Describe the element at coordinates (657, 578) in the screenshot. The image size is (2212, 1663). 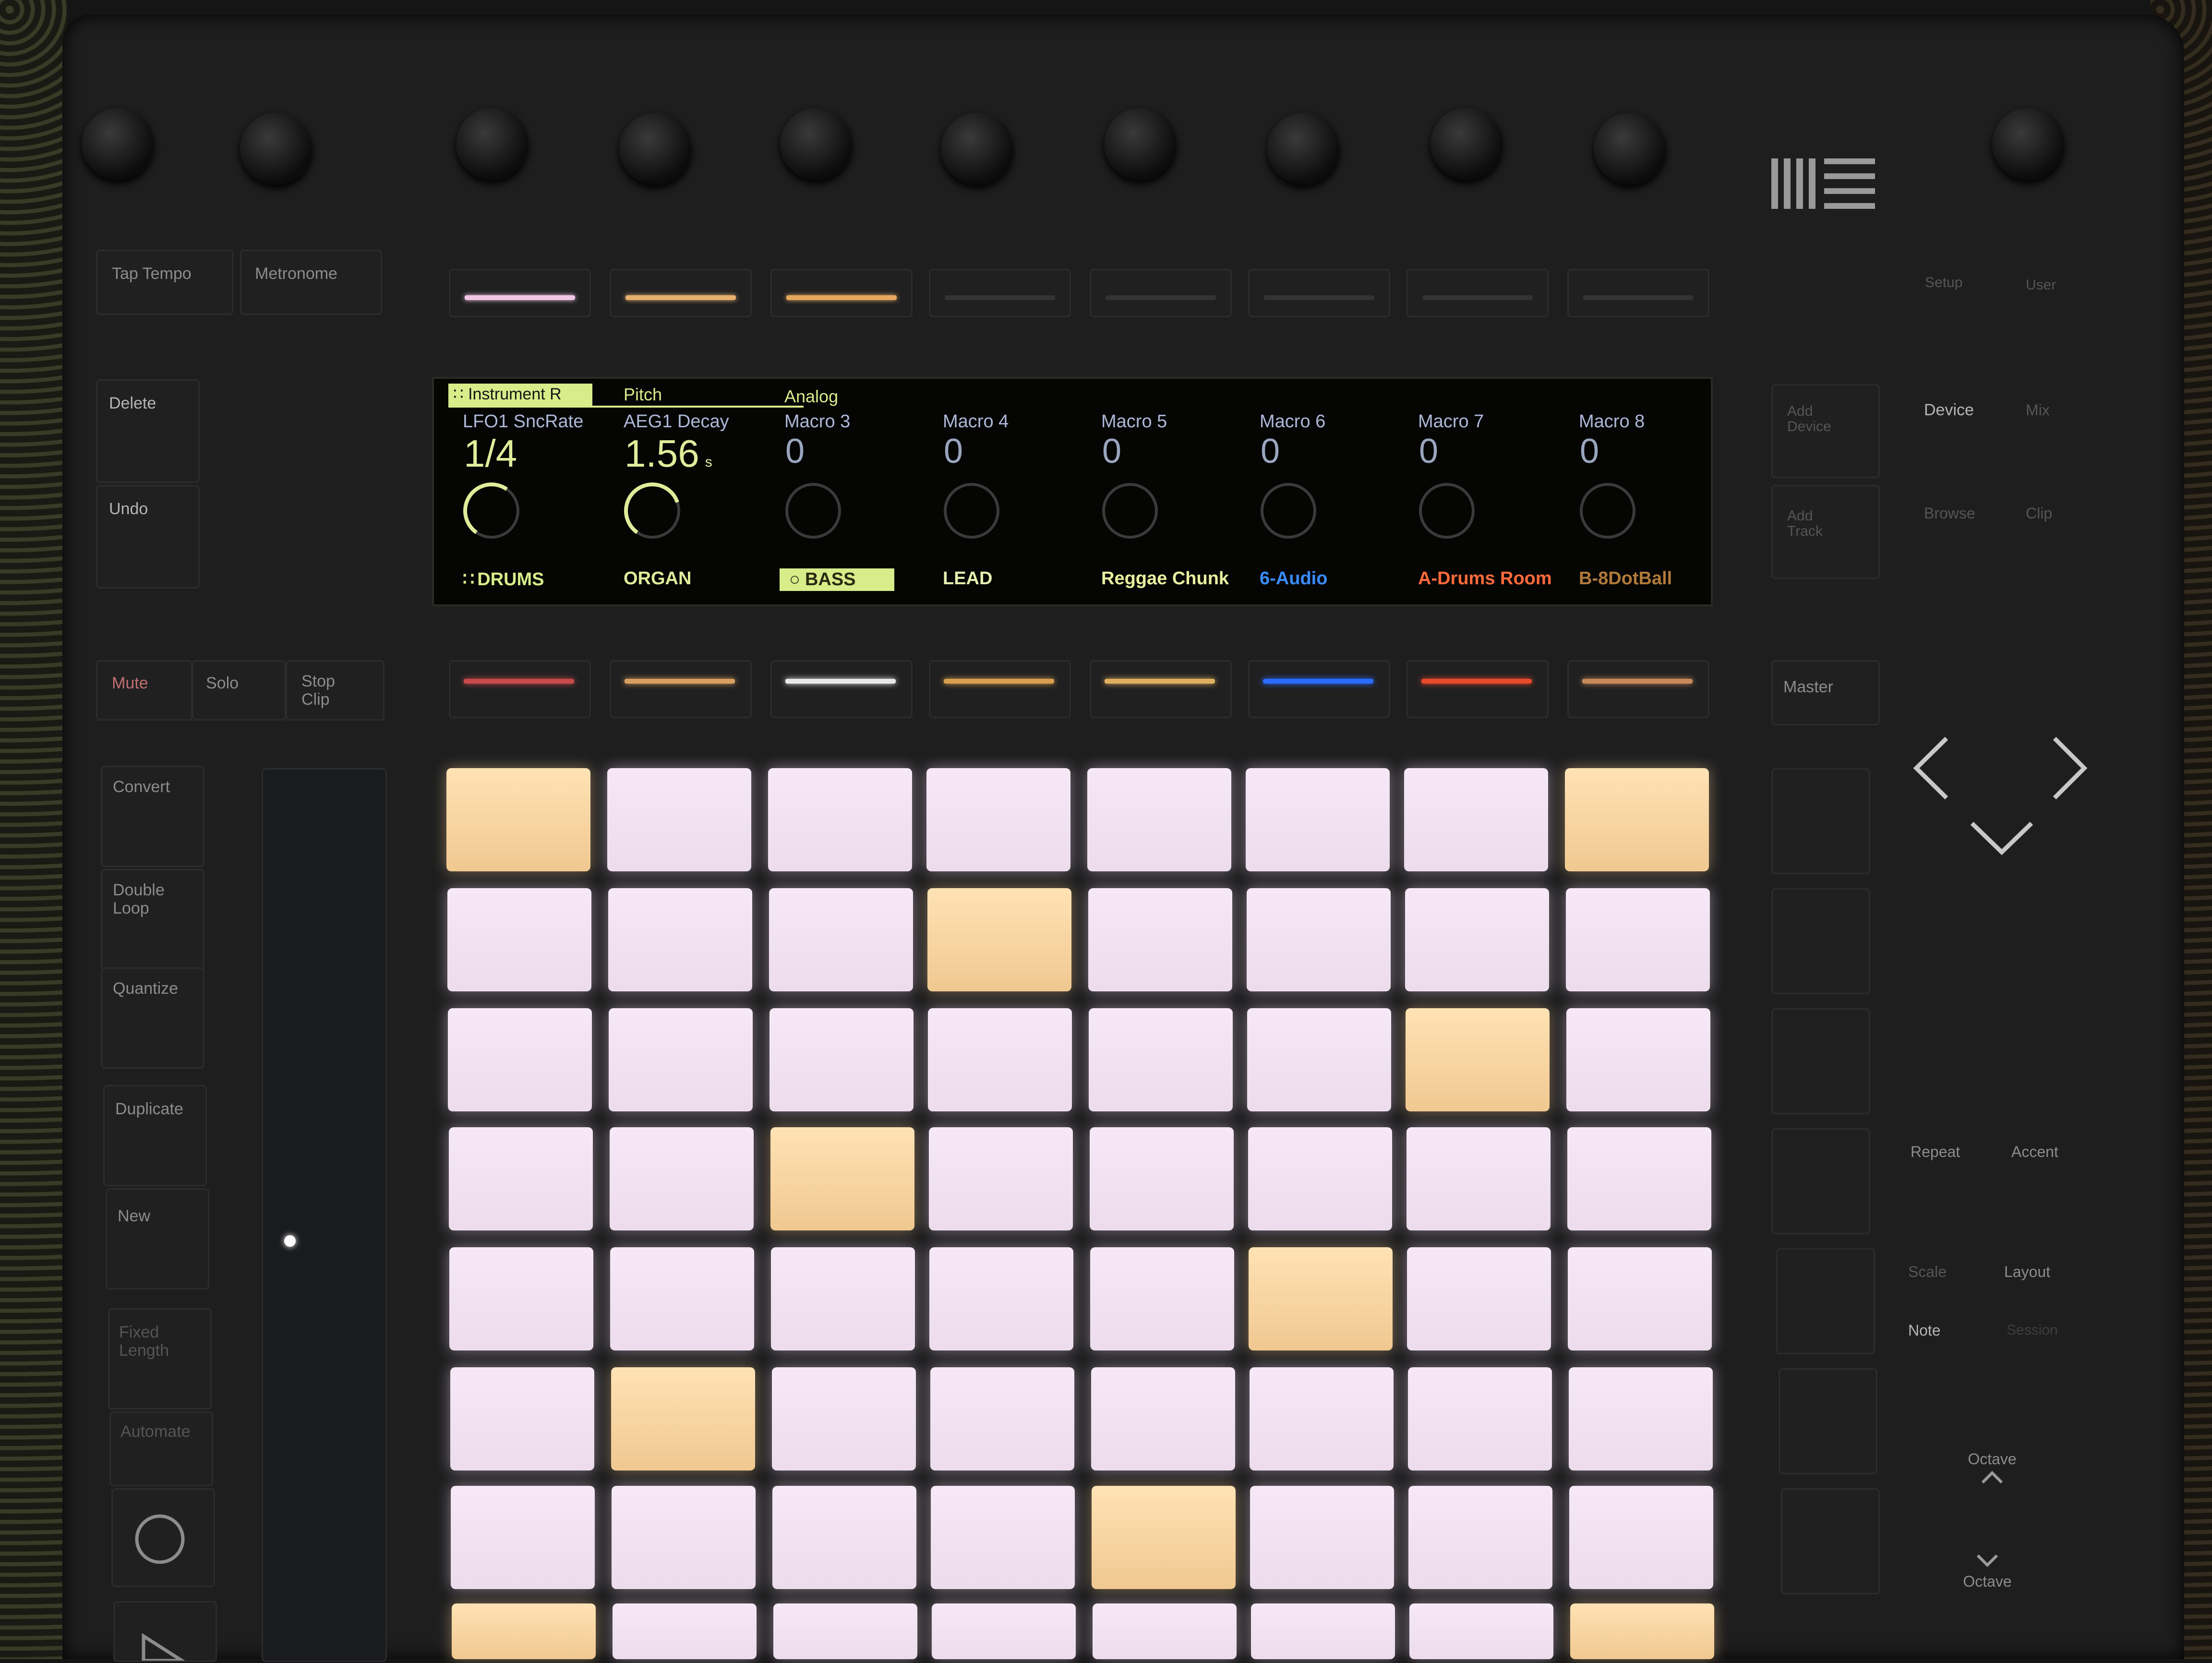
I see `track-name: ORGAN` at that location.